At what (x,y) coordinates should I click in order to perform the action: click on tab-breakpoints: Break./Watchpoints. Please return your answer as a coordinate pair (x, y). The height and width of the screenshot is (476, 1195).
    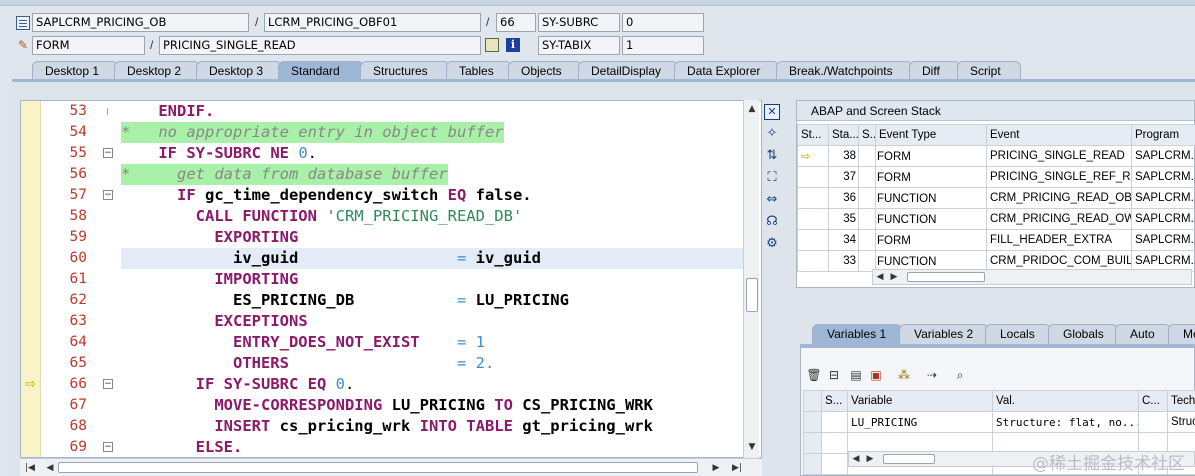
    Looking at the image, I should click on (844, 70).